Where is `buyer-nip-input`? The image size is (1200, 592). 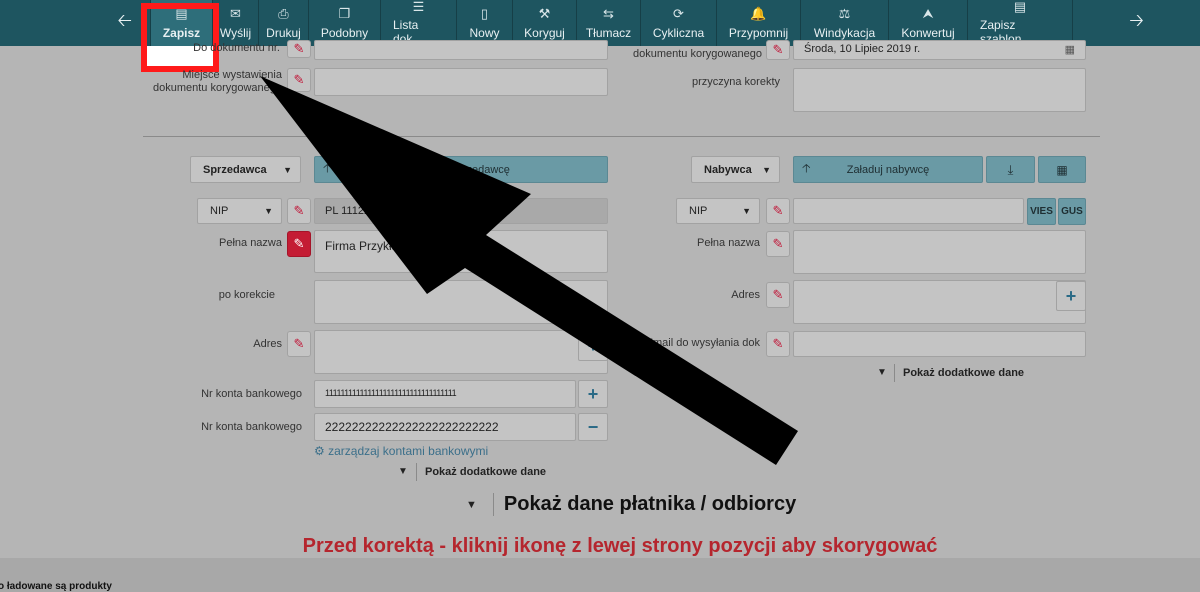 buyer-nip-input is located at coordinates (908, 211).